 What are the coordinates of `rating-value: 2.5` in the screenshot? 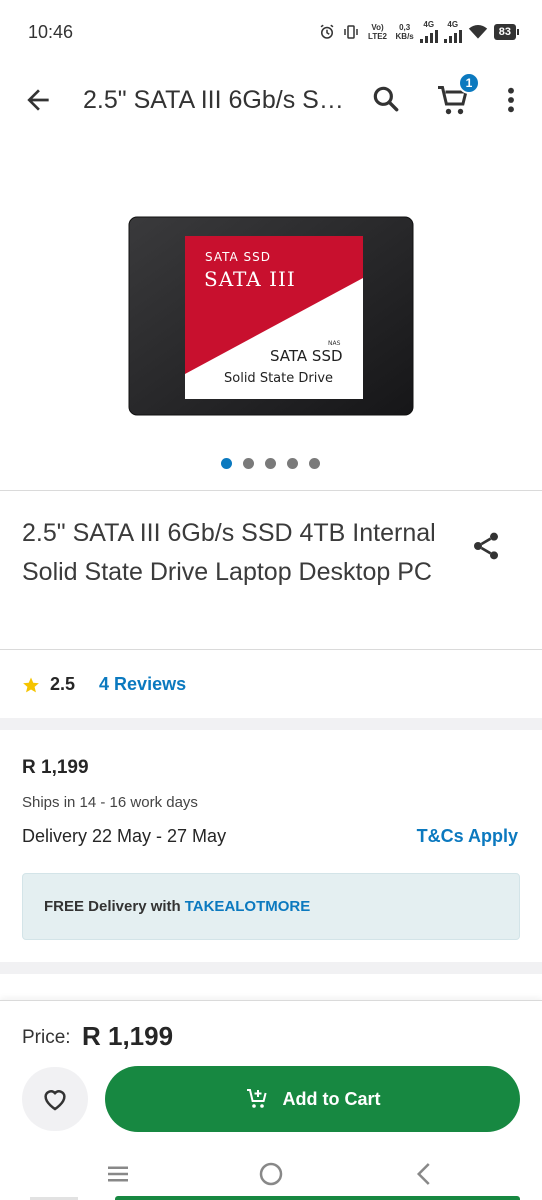 It's located at (63, 684).